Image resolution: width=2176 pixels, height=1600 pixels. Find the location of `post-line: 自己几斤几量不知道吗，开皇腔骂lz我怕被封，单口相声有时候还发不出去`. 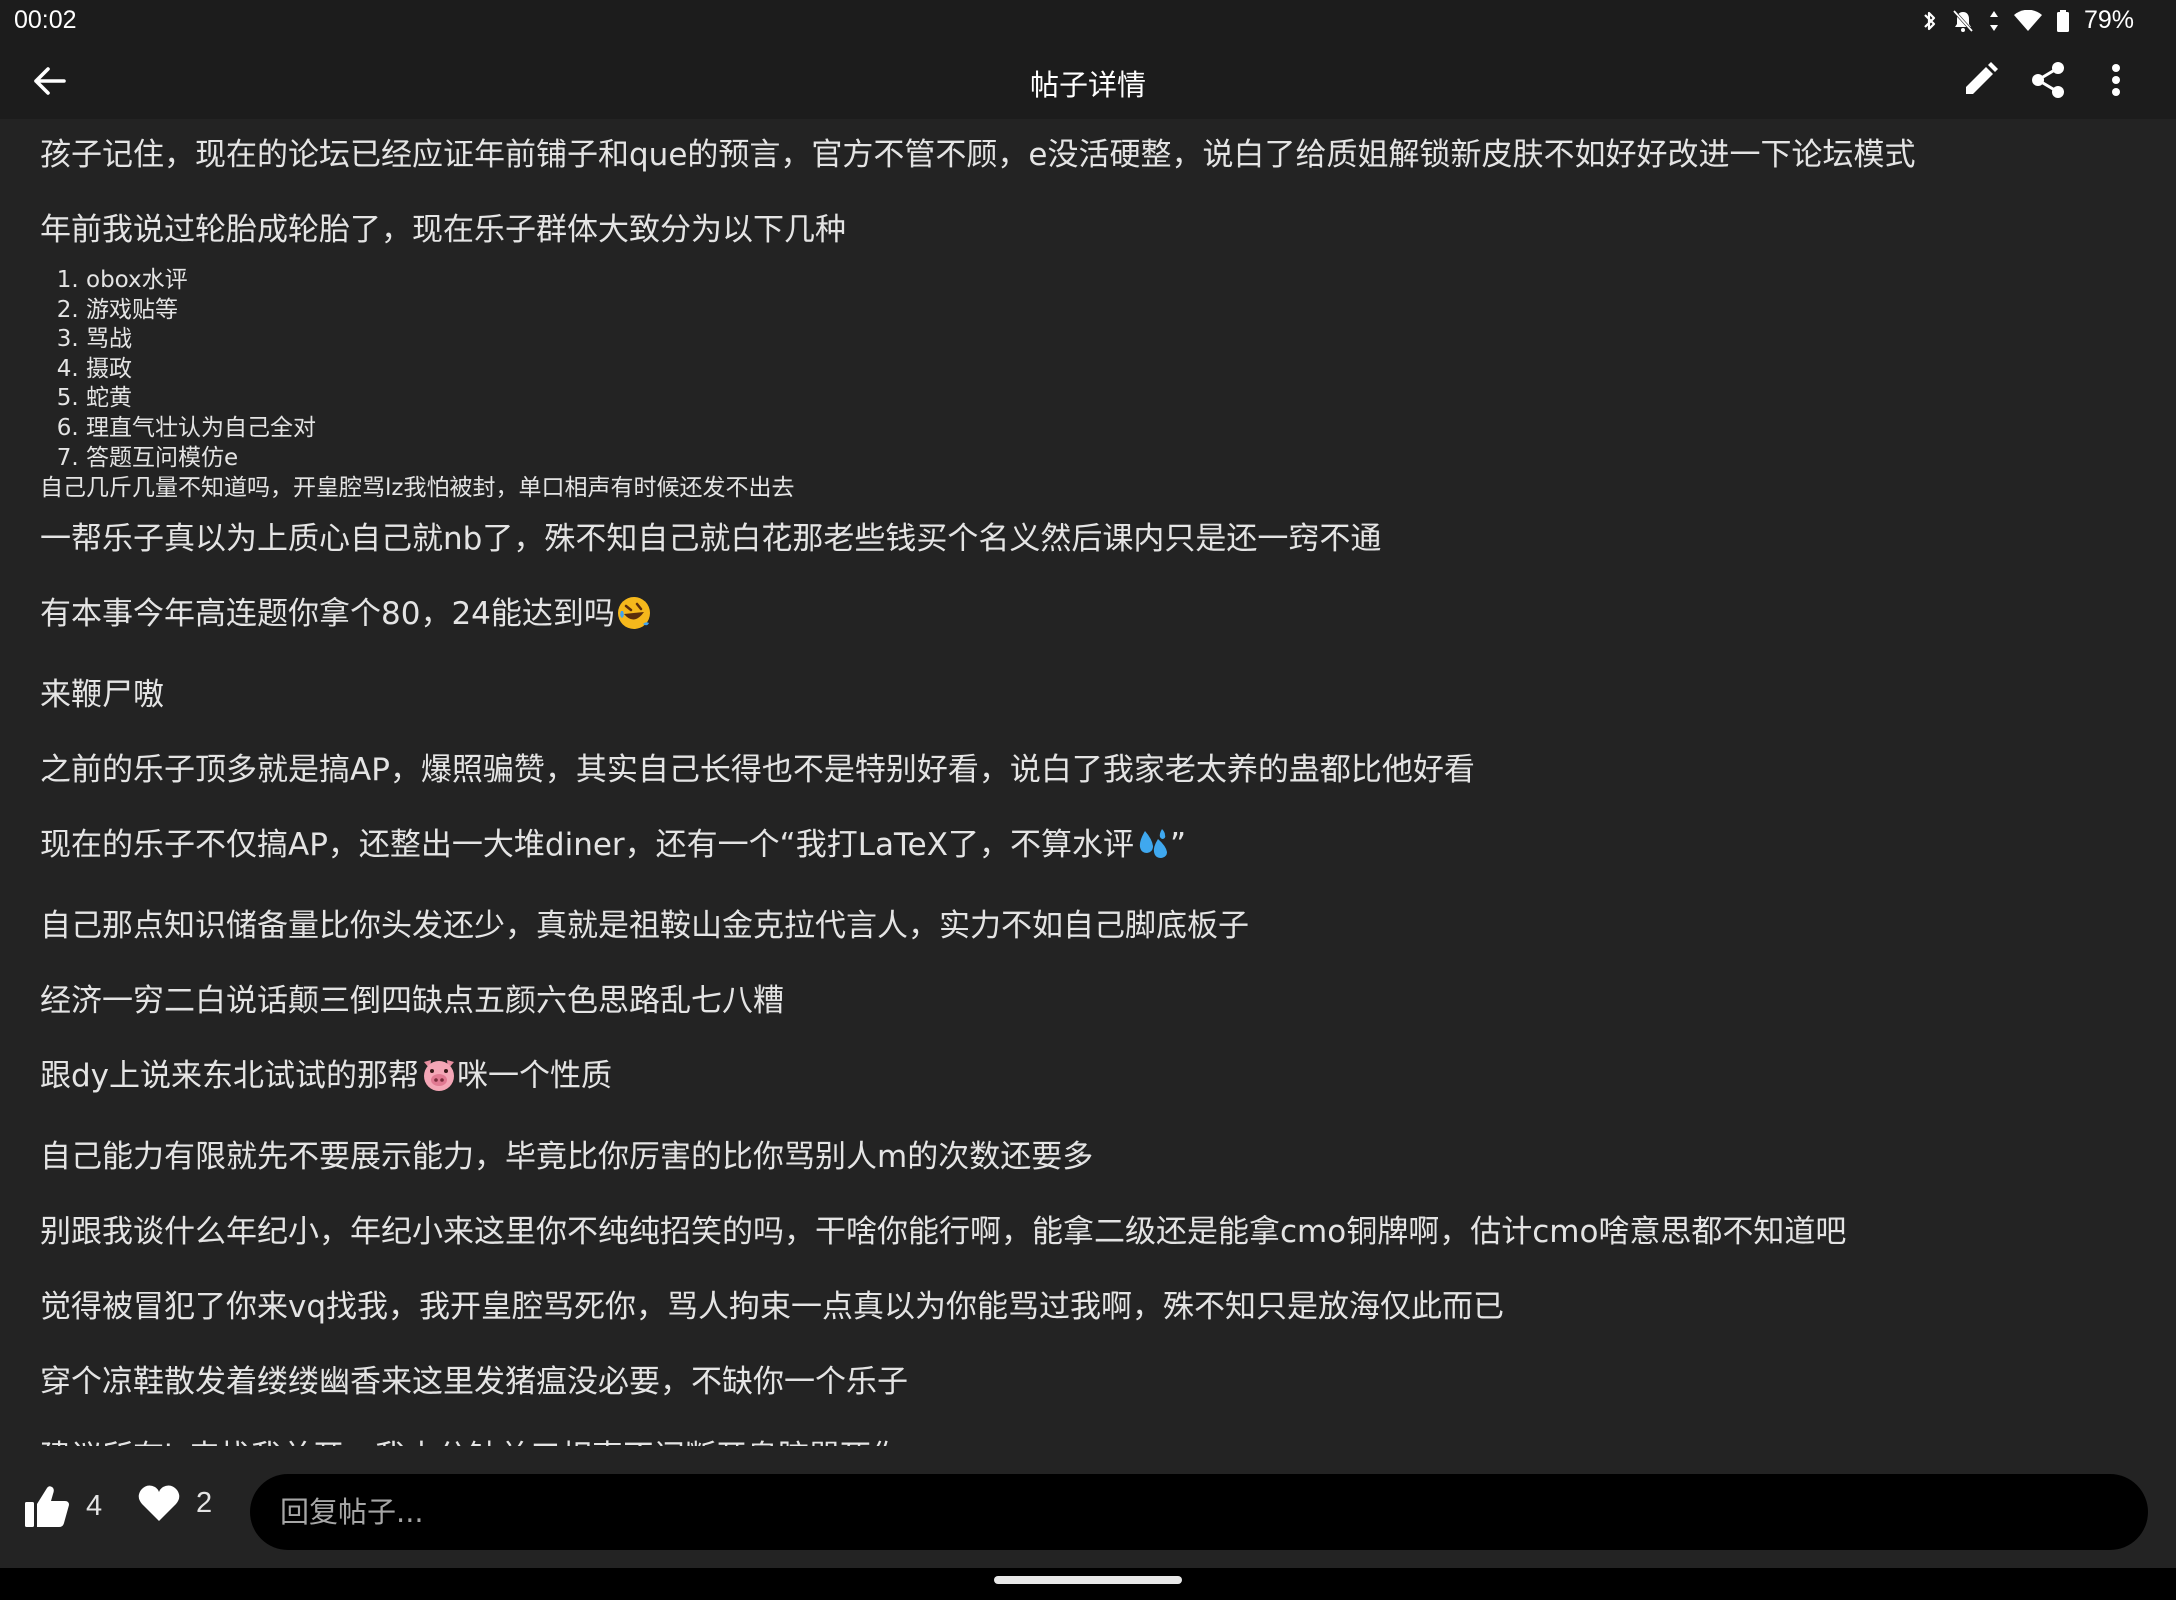

post-line: 自己几斤几量不知道吗，开皇腔骂lz我怕被封，单口相声有时候还发不出去 is located at coordinates (417, 488).